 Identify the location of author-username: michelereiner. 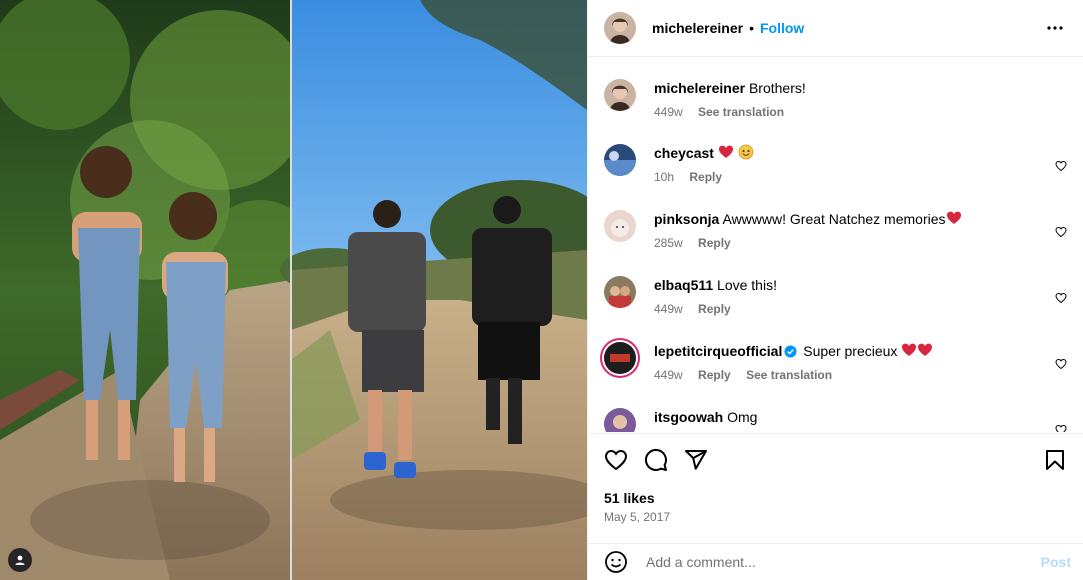
(697, 28).